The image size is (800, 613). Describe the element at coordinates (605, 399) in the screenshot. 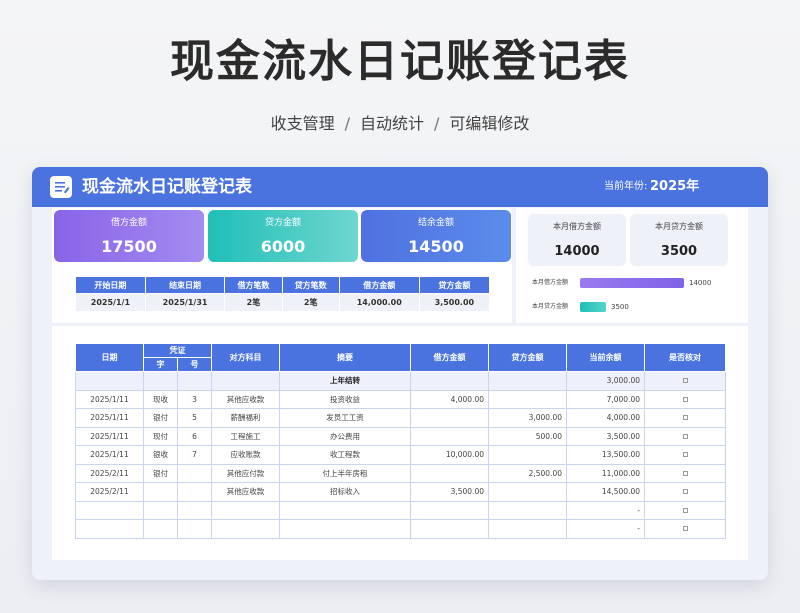

I see `balance-cell: 7,000.00` at that location.